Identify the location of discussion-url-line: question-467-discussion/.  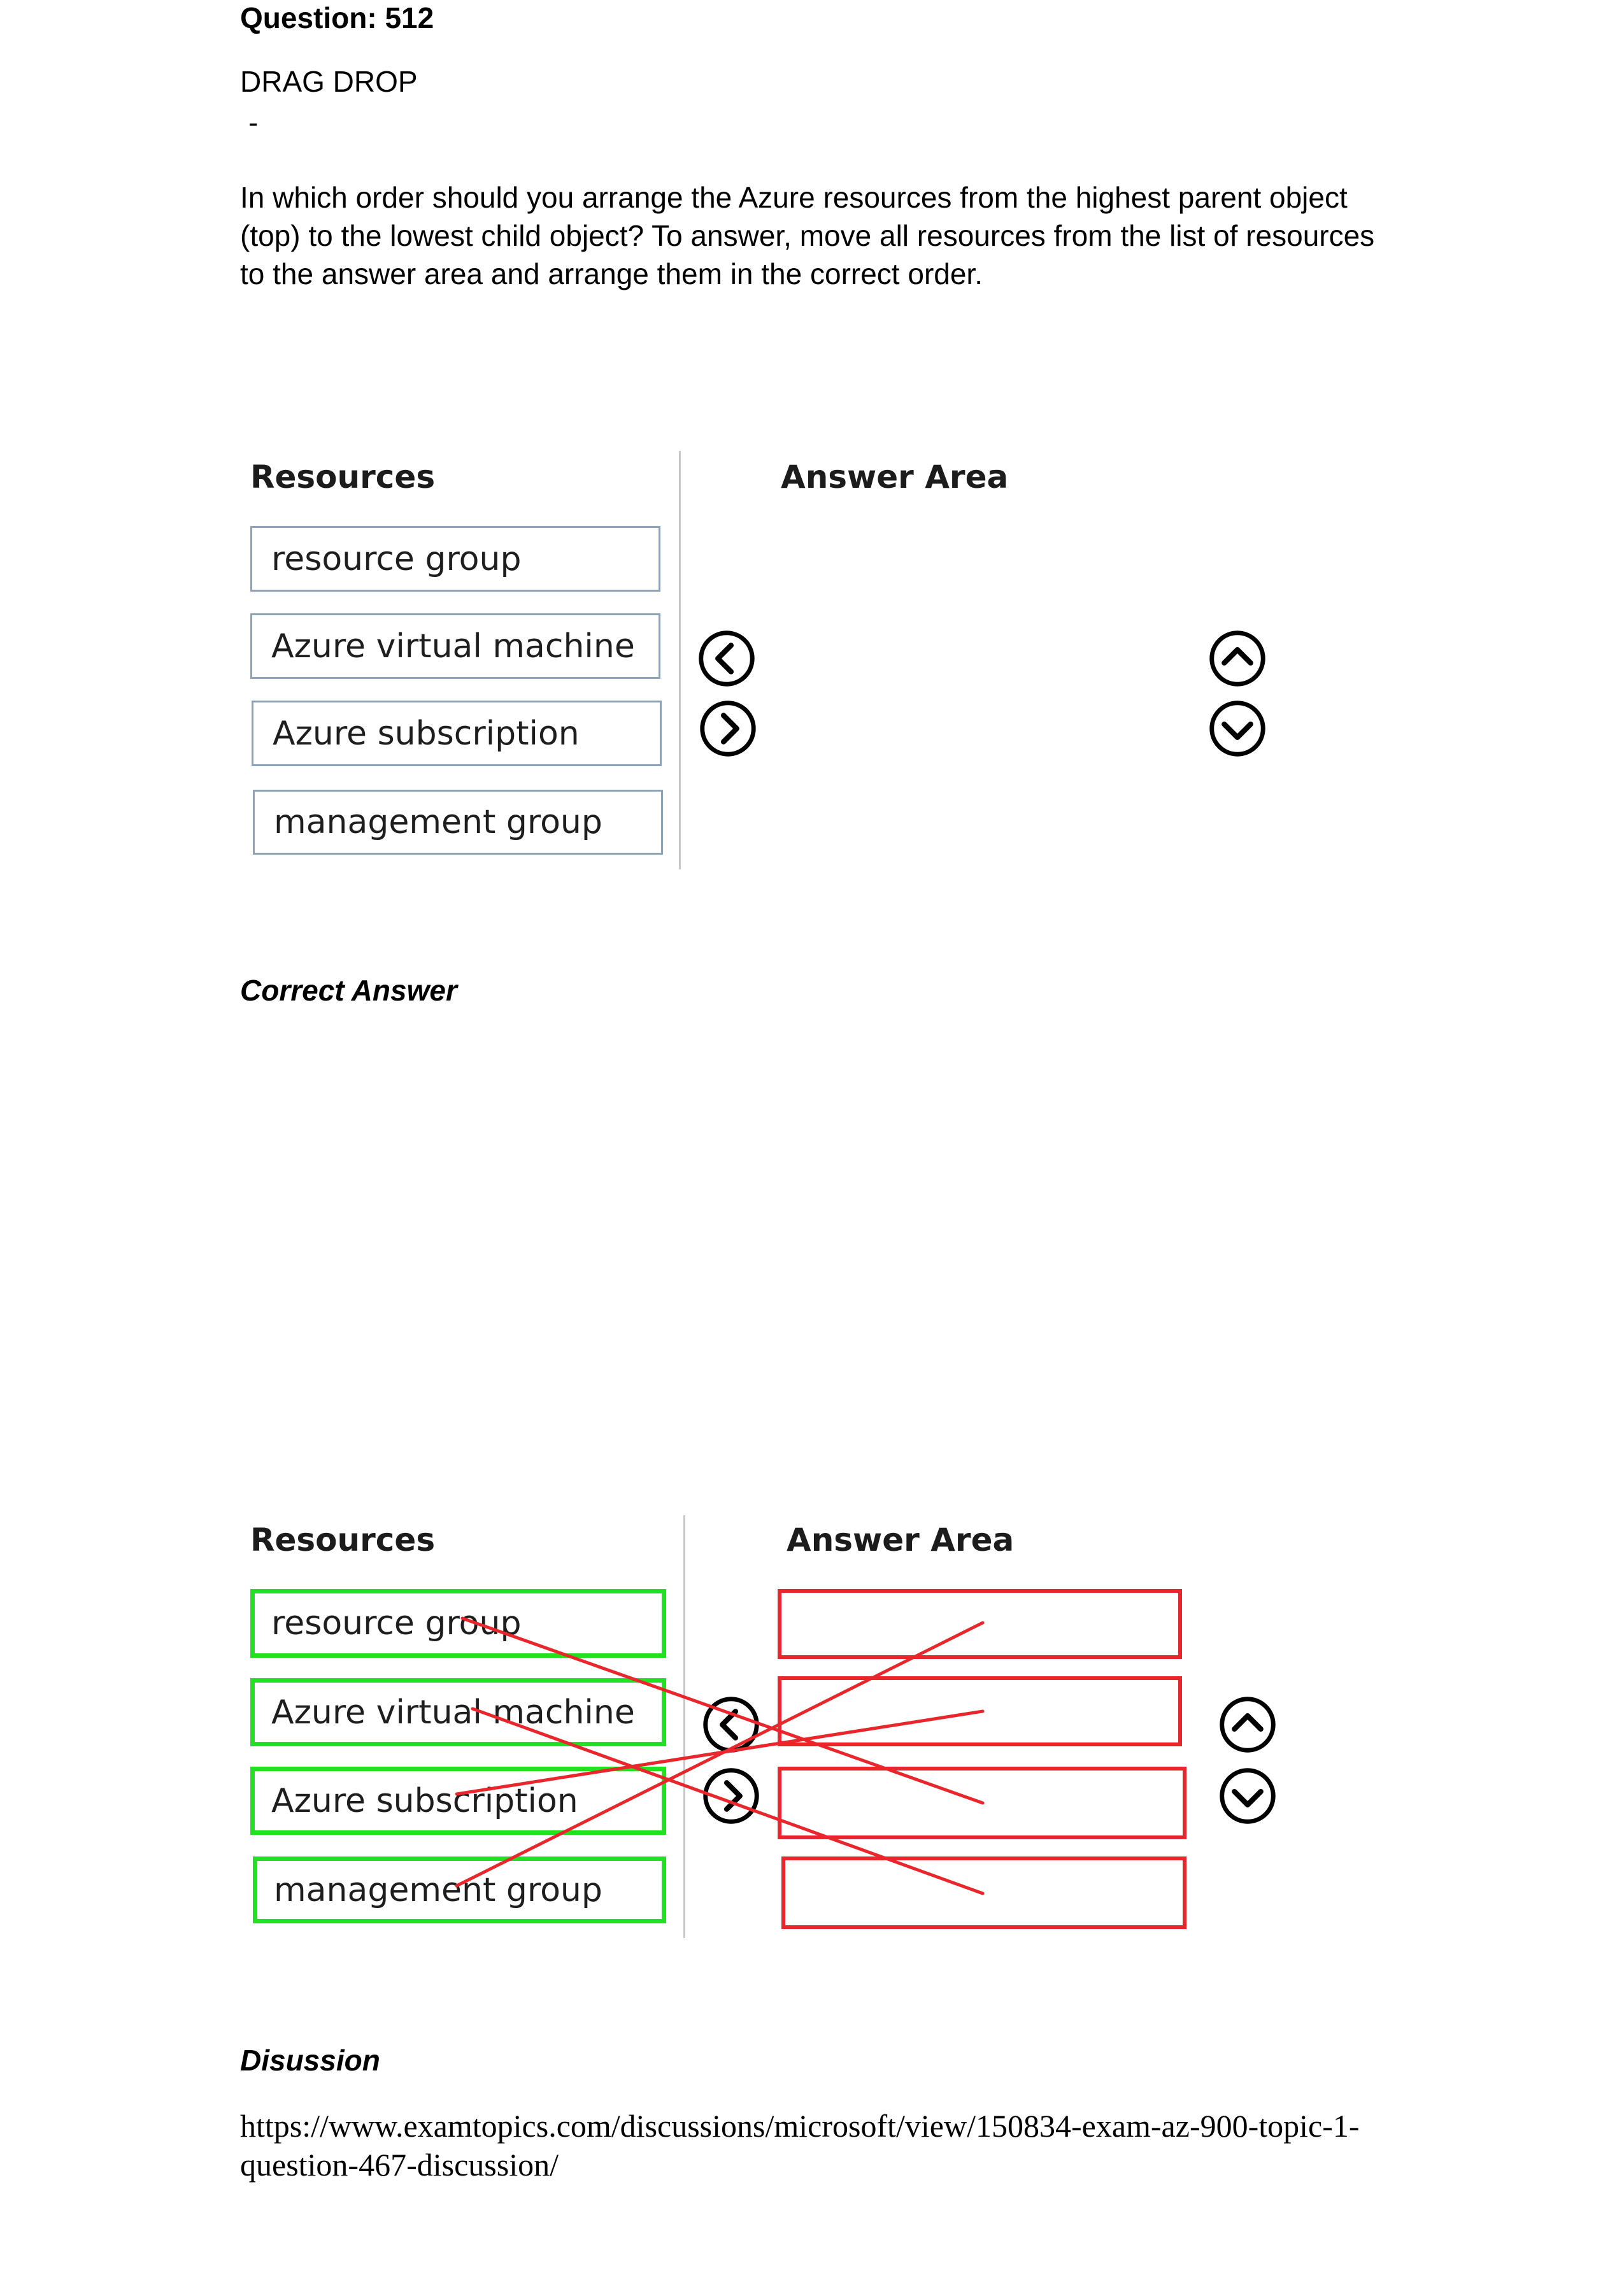
(800, 2165).